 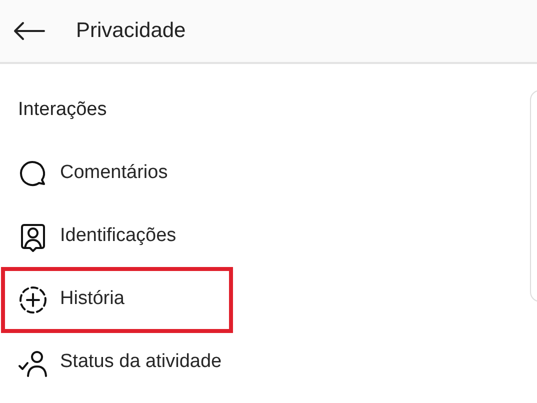 What do you see at coordinates (29, 31) in the screenshot?
I see `back-arrow-icon` at bounding box center [29, 31].